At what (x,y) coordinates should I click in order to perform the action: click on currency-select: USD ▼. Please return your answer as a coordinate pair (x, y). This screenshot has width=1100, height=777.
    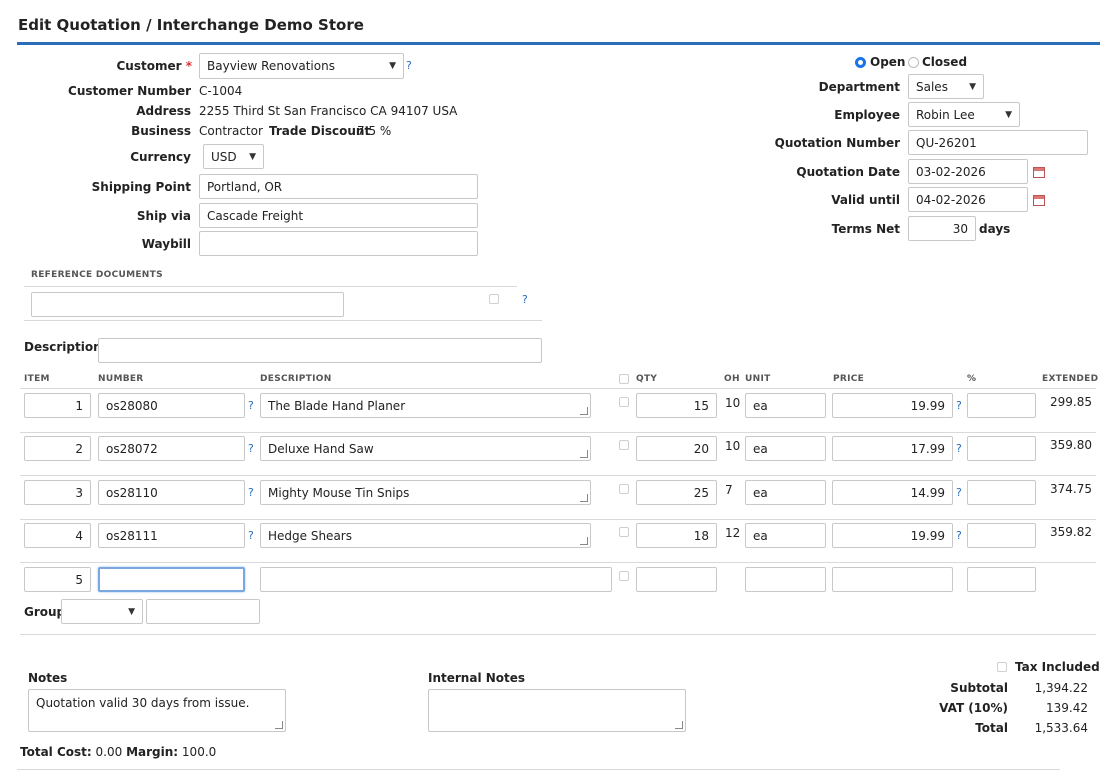
    Looking at the image, I should click on (233, 156).